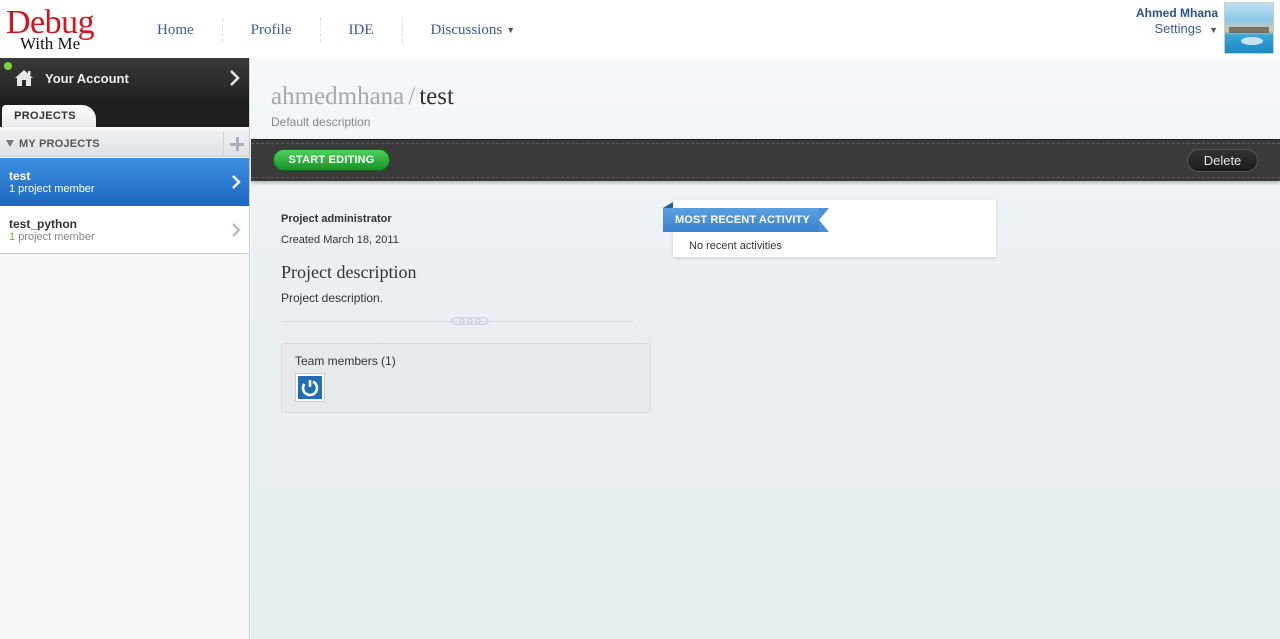 The image size is (1280, 639). Describe the element at coordinates (321, 122) in the screenshot. I see `default-description: Default description` at that location.